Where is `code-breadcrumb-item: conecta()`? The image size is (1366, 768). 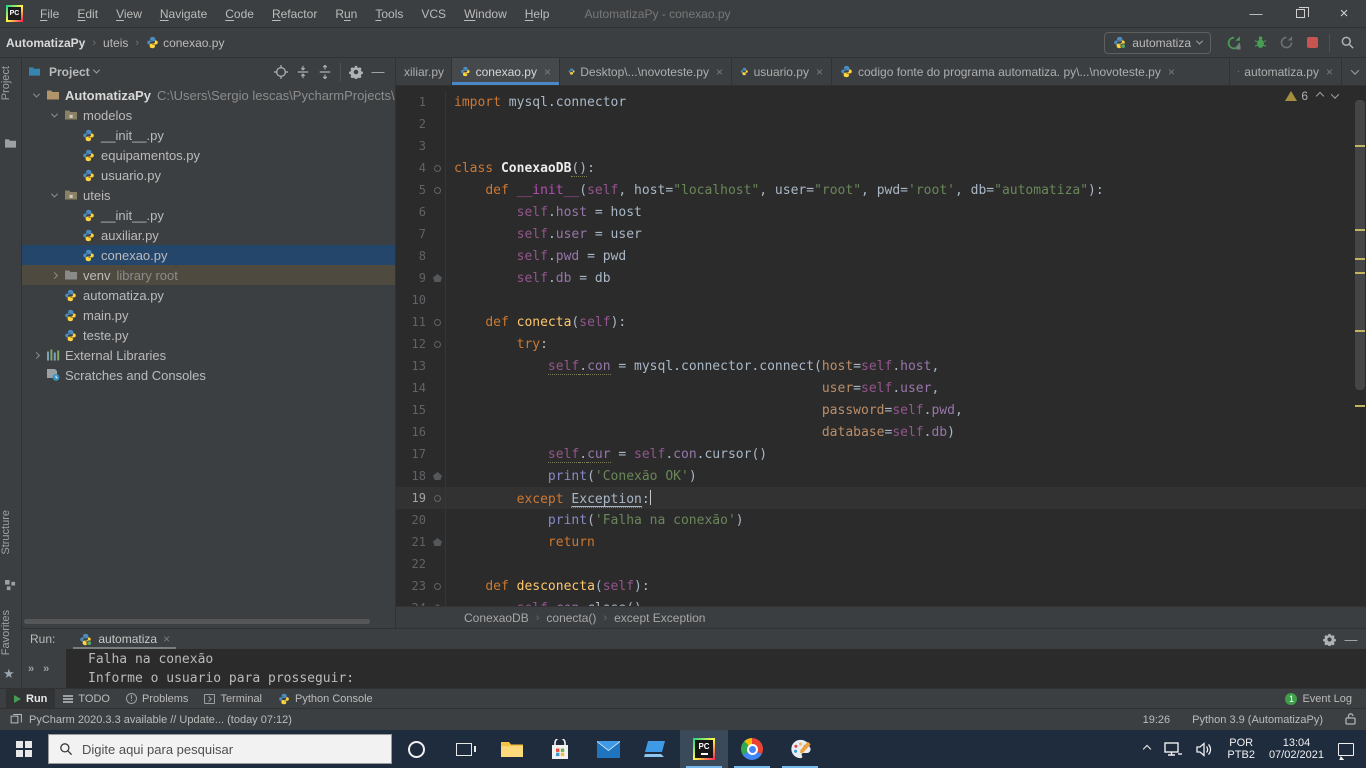
code-breadcrumb-item: conecta() is located at coordinates (571, 618).